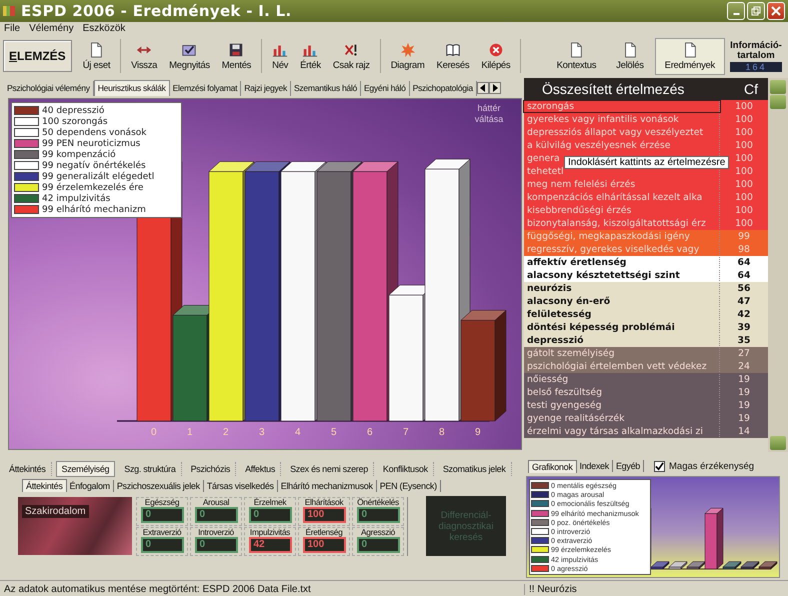 This screenshot has width=788, height=596. What do you see at coordinates (756, 50) in the screenshot?
I see `info-label: Információ-tartalom` at bounding box center [756, 50].